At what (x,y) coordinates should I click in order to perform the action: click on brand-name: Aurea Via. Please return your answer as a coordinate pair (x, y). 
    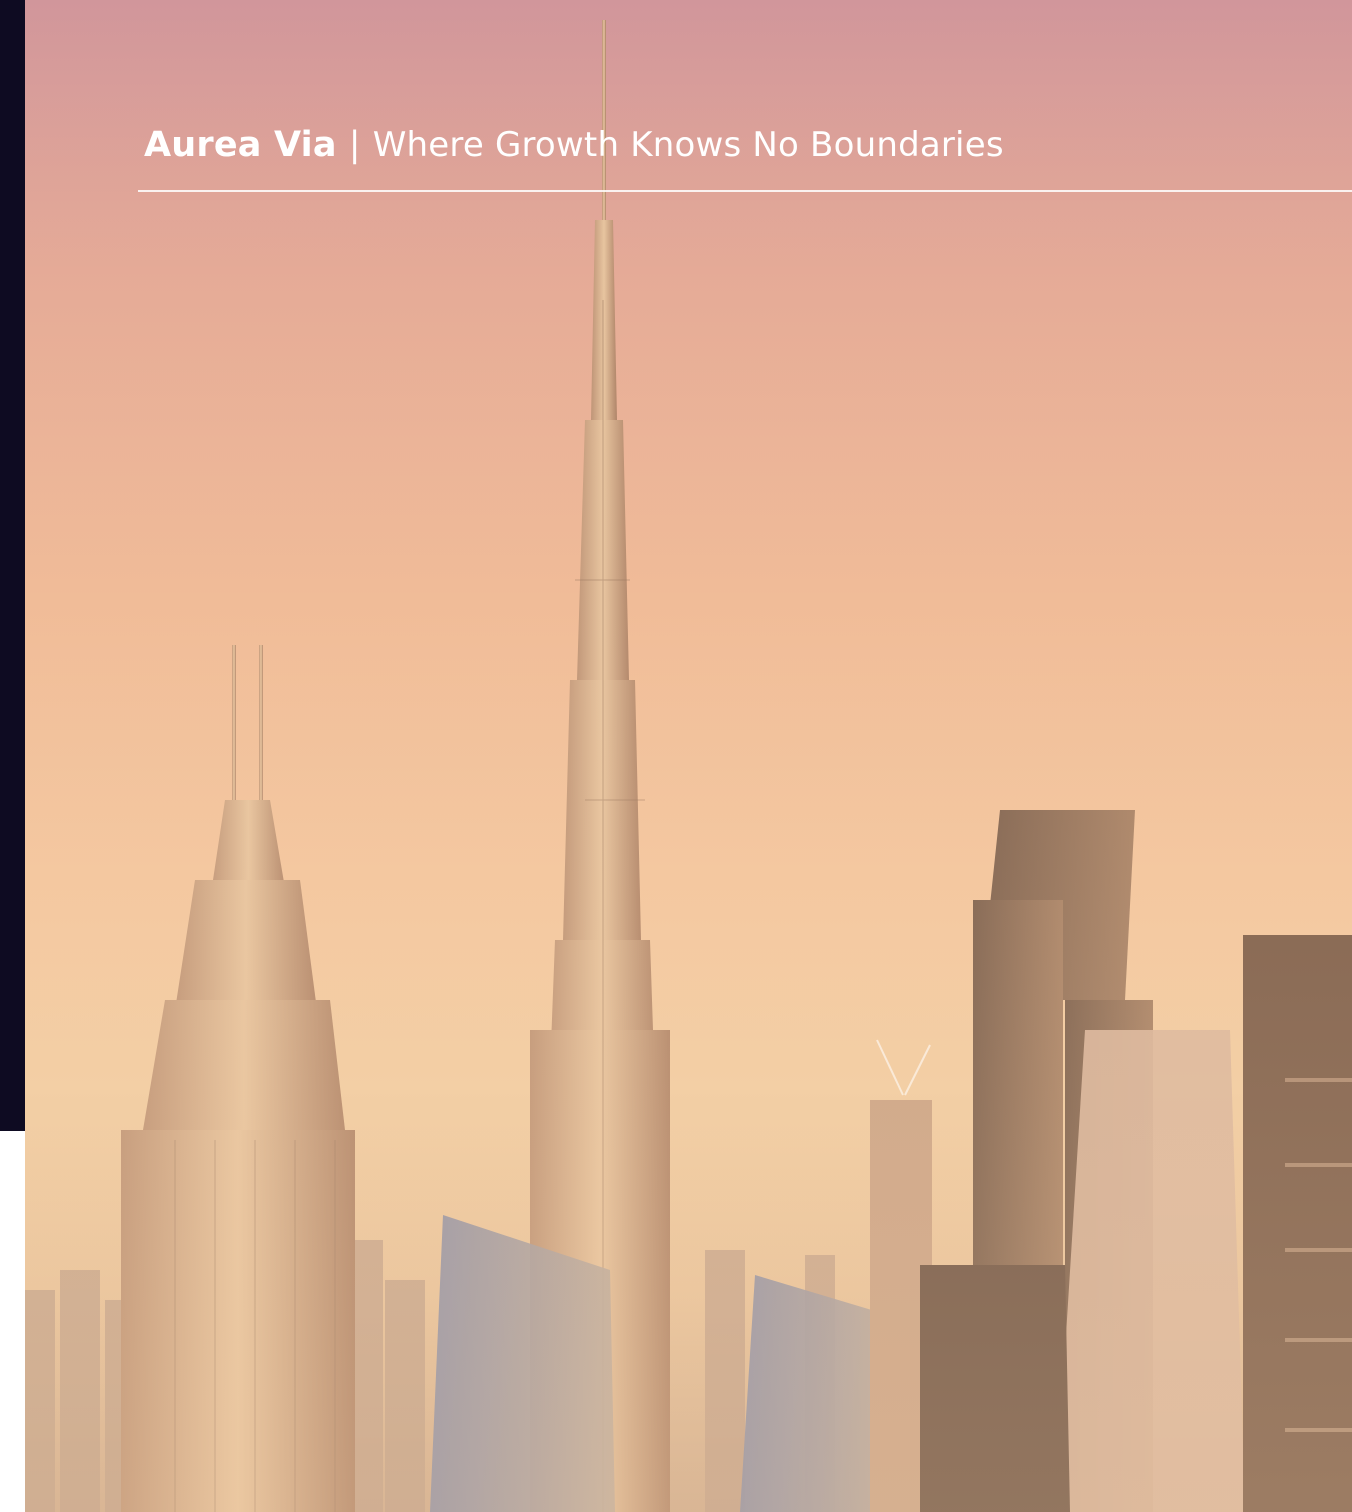
    Looking at the image, I should click on (240, 145).